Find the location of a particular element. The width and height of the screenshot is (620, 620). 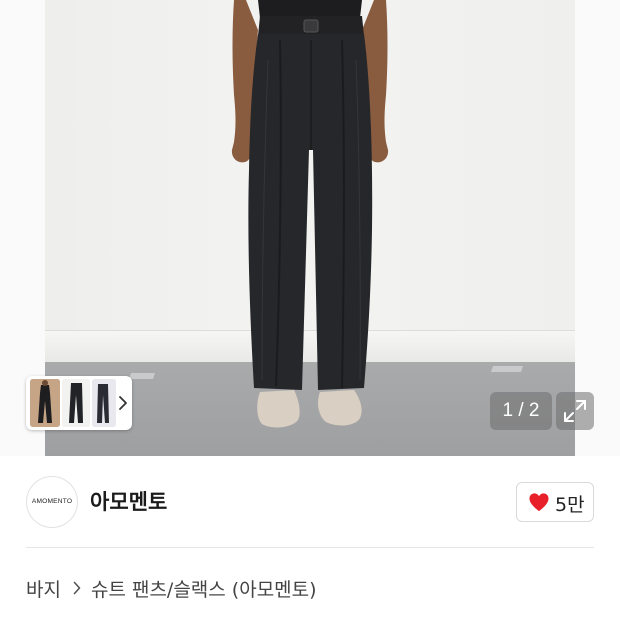

heart-icon is located at coordinates (539, 502).